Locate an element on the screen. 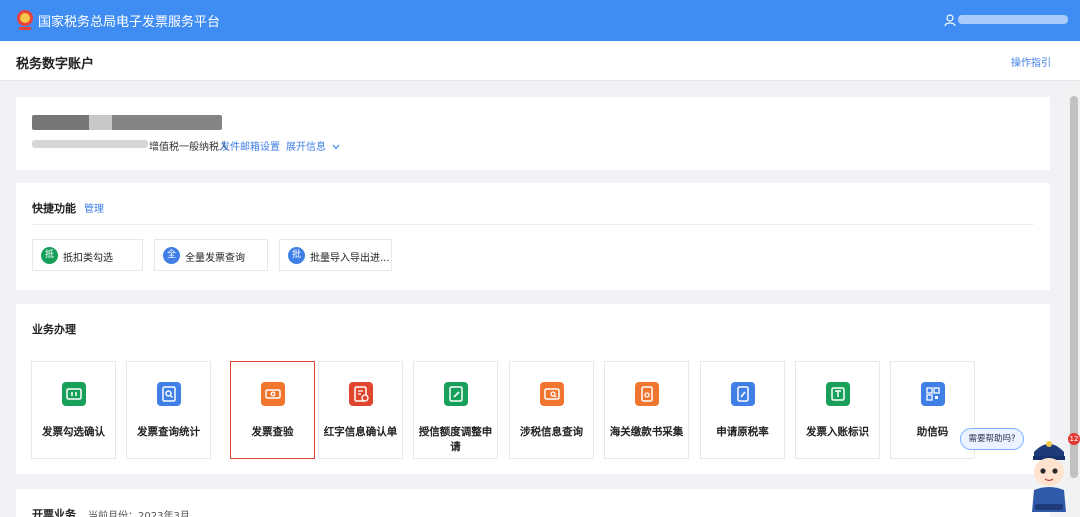 The width and height of the screenshot is (1080, 517). company-info-card: 增值税一般纳税人 发件邮箱设置 展开信息 is located at coordinates (533, 133).